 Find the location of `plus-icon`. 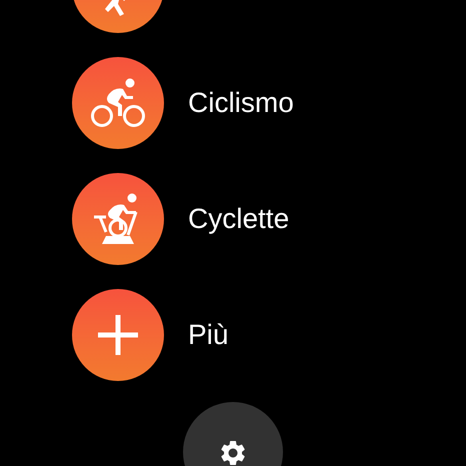

plus-icon is located at coordinates (118, 335).